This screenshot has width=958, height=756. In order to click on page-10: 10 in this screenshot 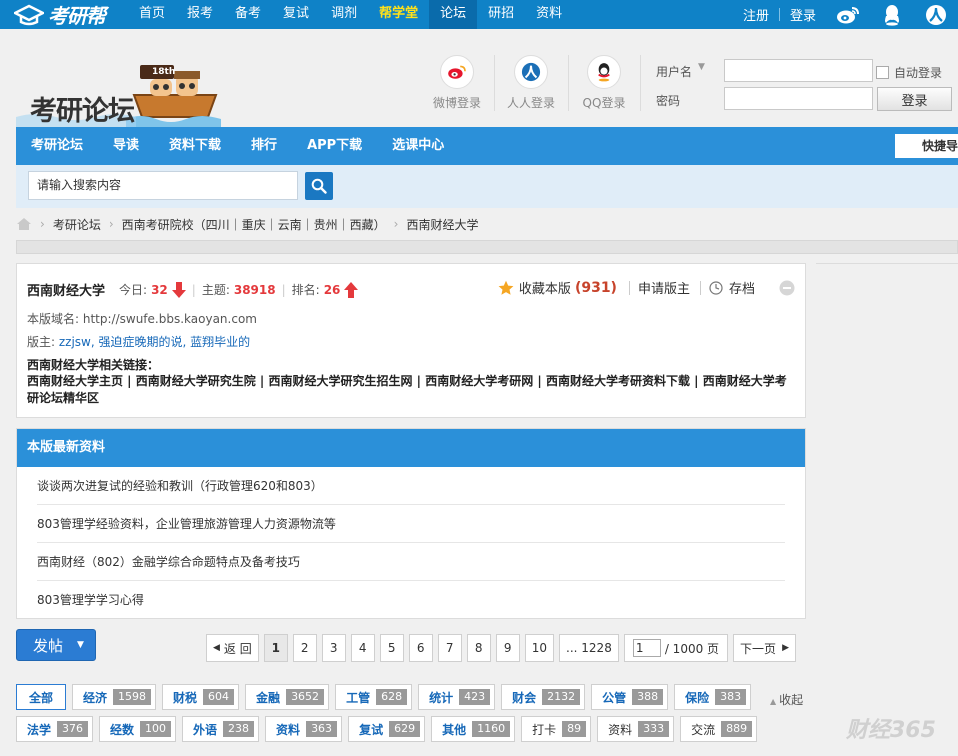, I will do `click(539, 648)`.